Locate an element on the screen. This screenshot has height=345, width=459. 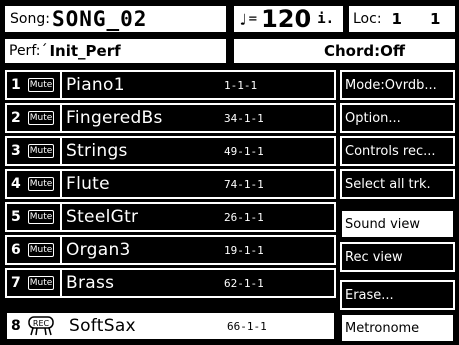
track-row-7: 7 Mute Brass 62-1-1 is located at coordinates (170, 283).